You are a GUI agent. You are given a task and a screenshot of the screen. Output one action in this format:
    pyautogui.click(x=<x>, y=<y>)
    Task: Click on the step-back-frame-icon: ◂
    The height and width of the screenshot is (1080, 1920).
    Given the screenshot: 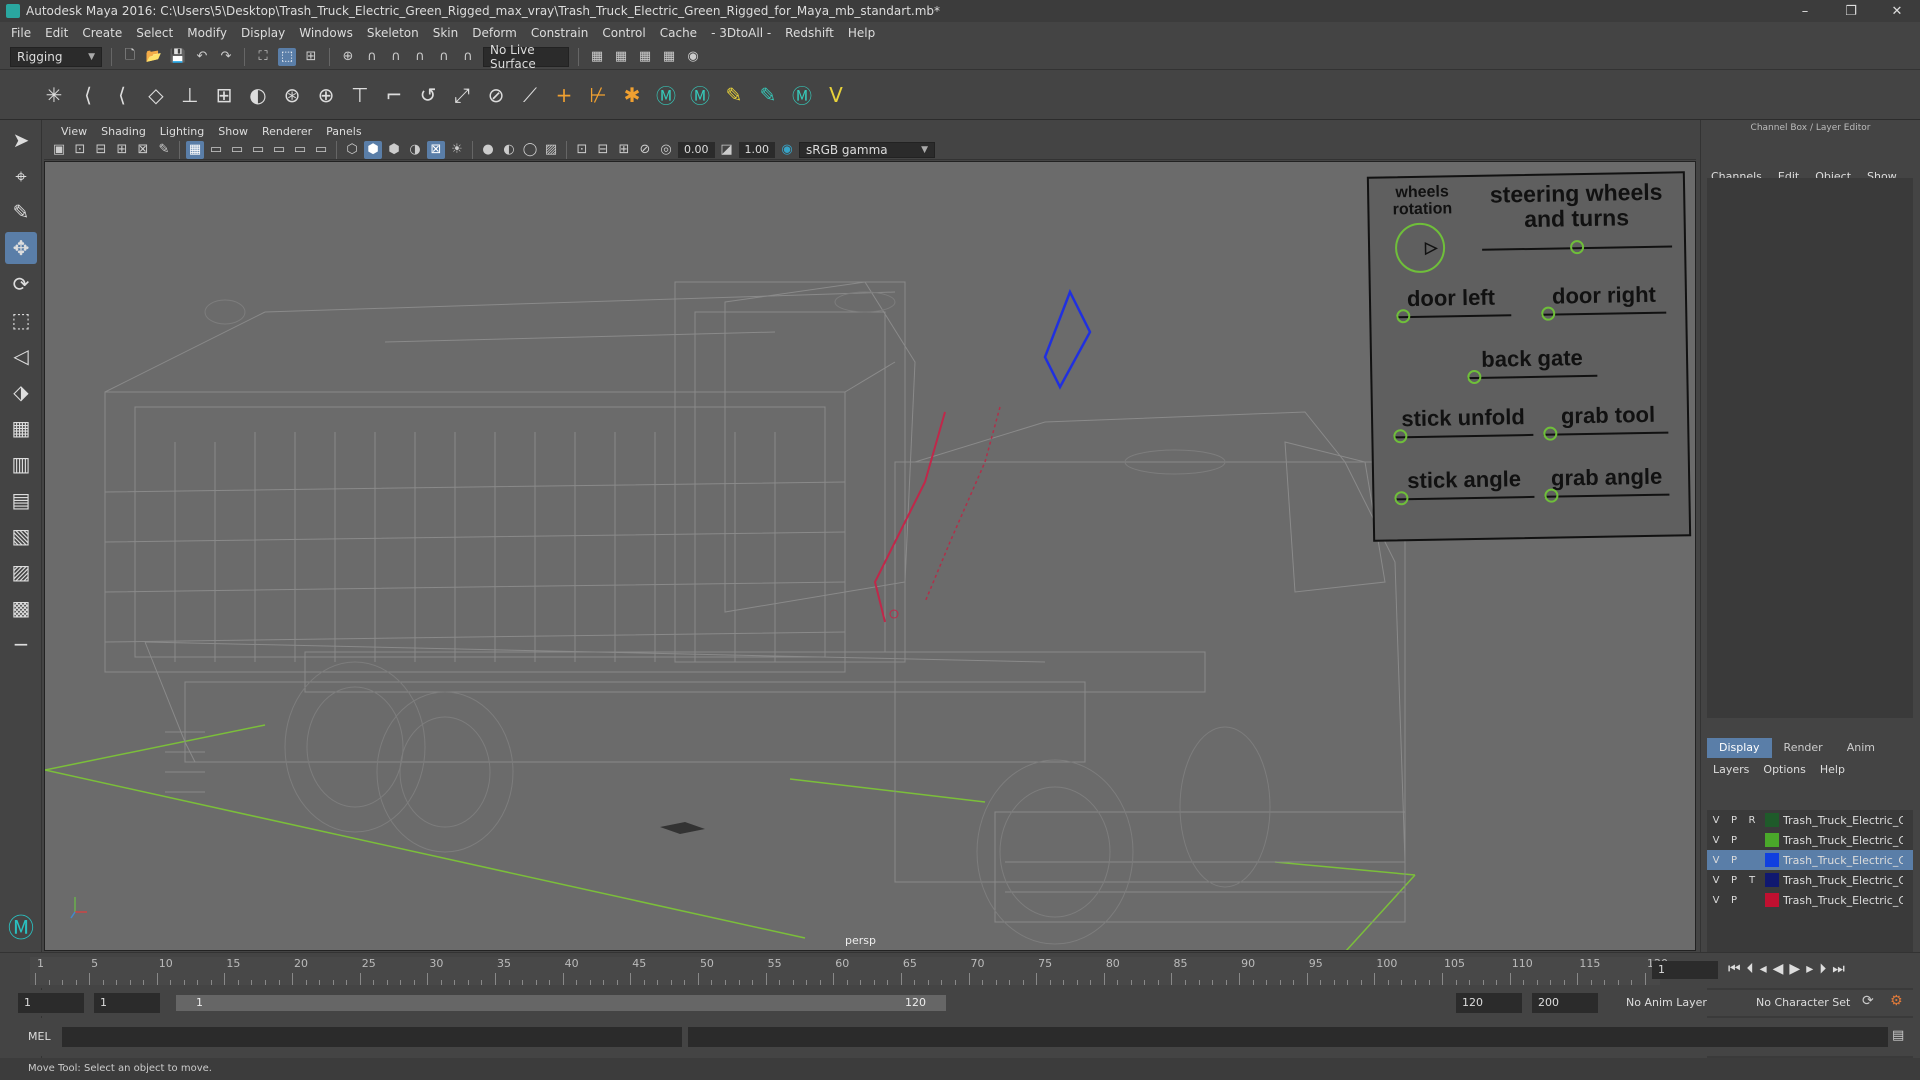 What is the action you would take?
    pyautogui.click(x=1763, y=969)
    